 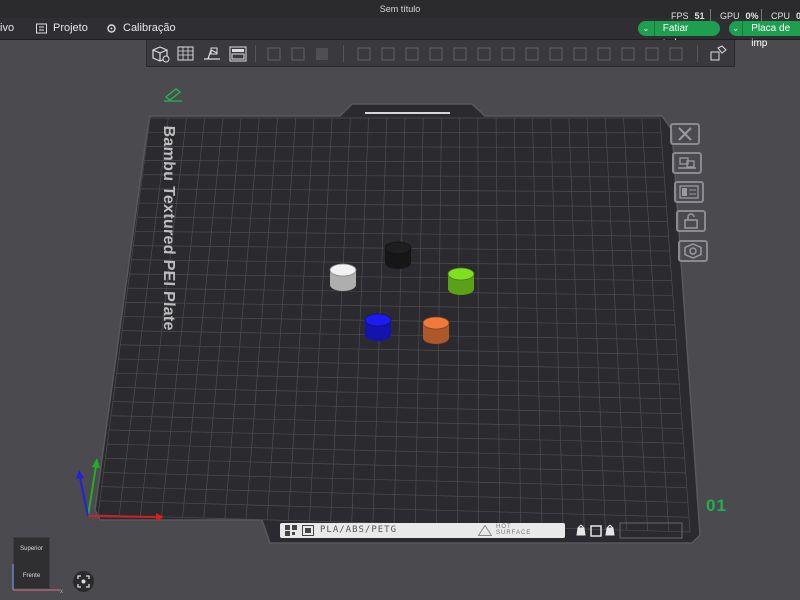 I want to click on plate-name-label: Bambu Textured PEI Plate, so click(x=168, y=228).